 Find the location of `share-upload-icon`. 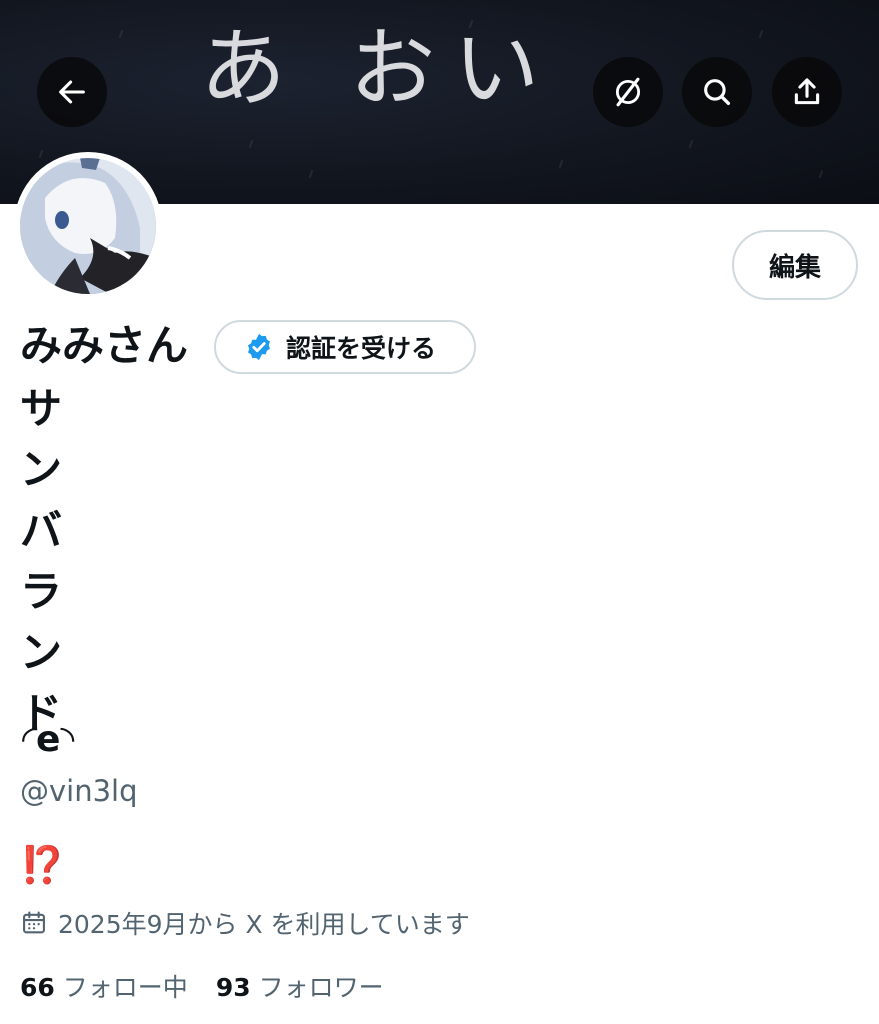

share-upload-icon is located at coordinates (807, 91).